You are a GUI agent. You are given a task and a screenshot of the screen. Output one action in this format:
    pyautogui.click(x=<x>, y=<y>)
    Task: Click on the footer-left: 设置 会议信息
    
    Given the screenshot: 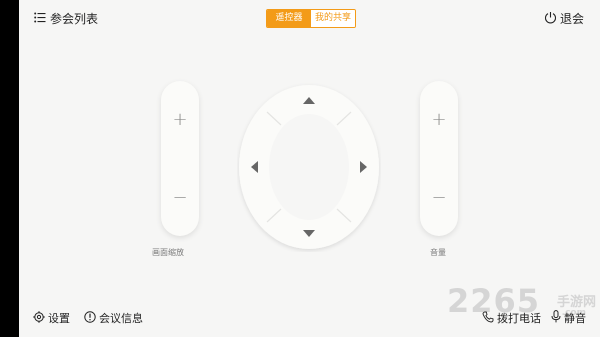 What is the action you would take?
    pyautogui.click(x=88, y=318)
    